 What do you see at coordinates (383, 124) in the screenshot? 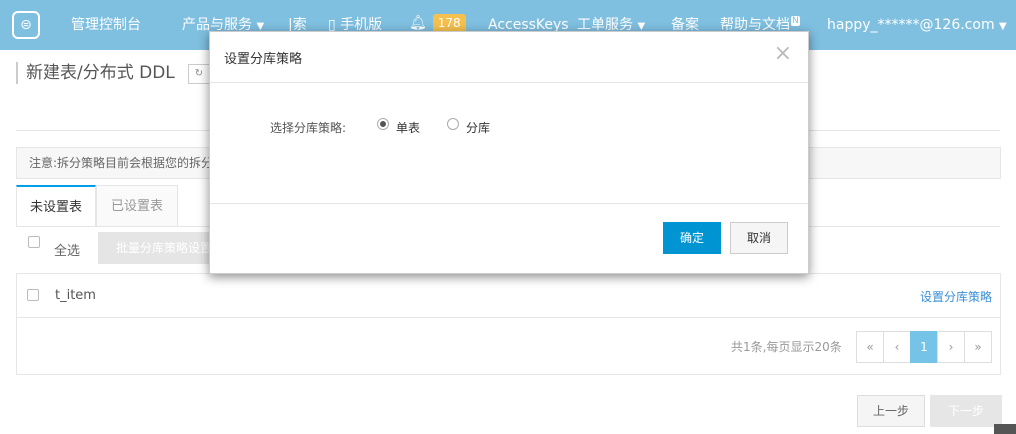
I see `radio-single-table` at bounding box center [383, 124].